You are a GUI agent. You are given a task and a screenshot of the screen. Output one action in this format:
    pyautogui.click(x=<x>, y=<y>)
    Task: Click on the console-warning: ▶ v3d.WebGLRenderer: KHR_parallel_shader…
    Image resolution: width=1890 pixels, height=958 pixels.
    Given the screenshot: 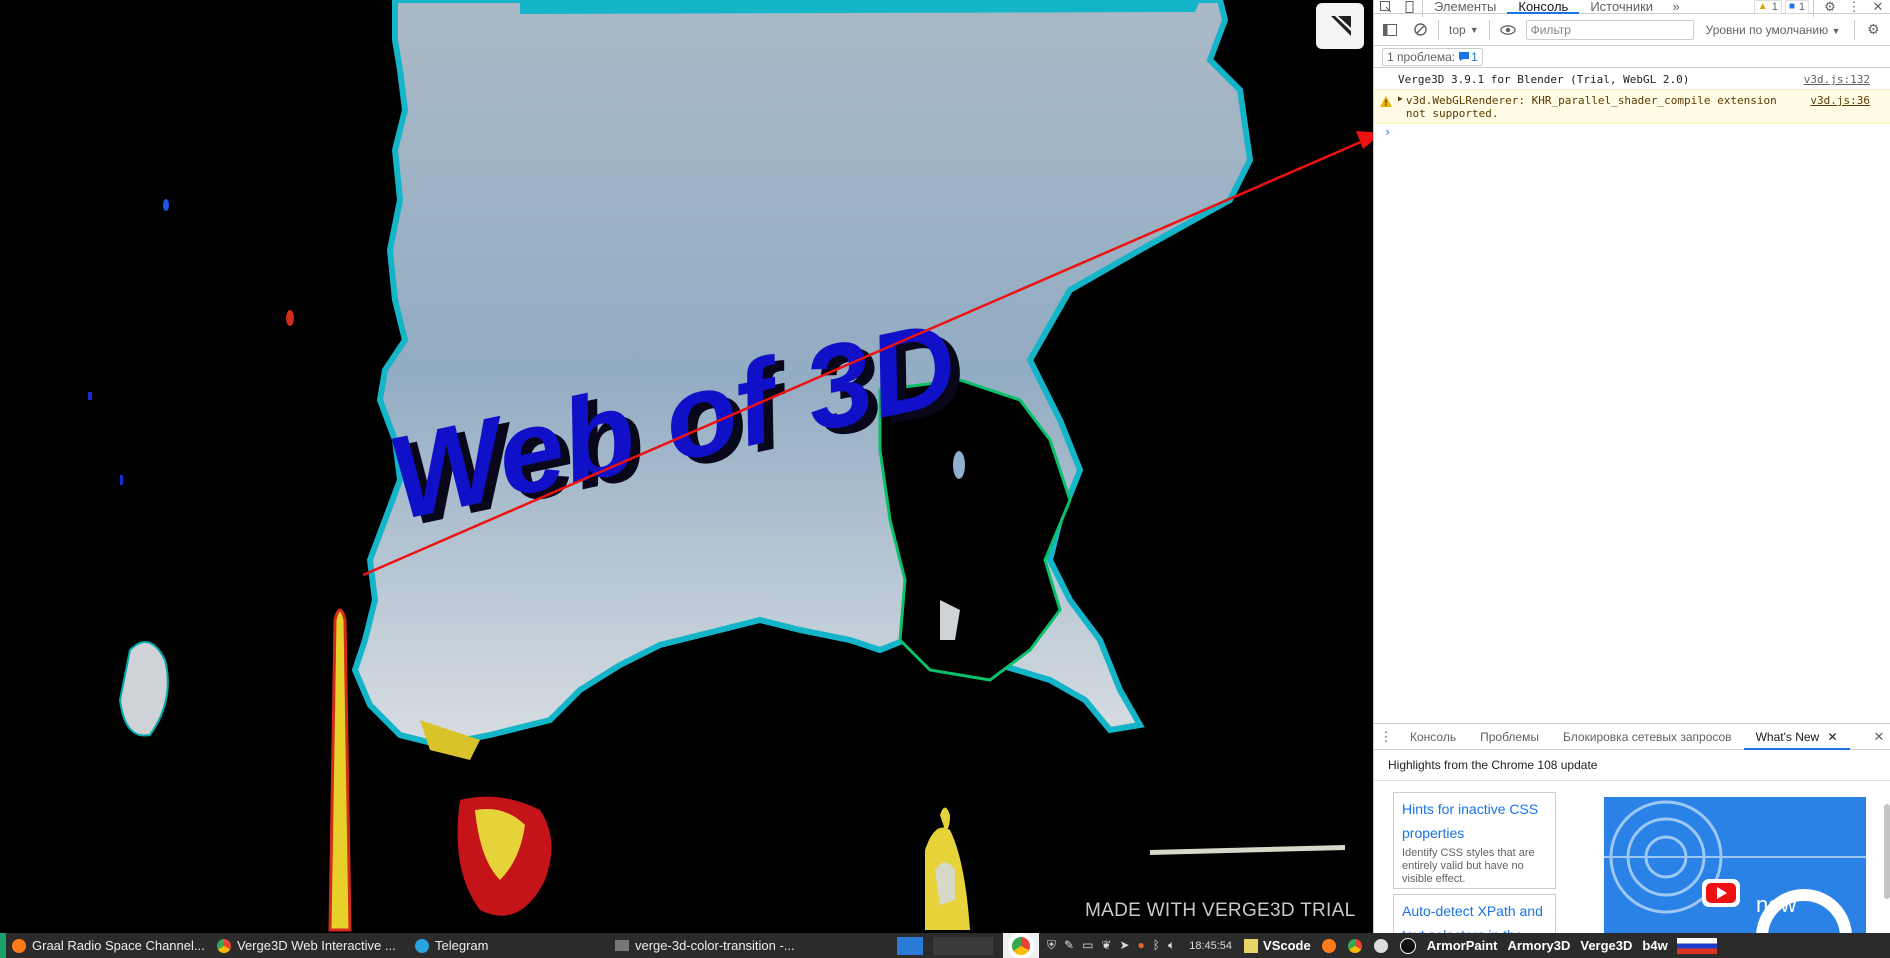 What is the action you would take?
    pyautogui.click(x=1632, y=107)
    